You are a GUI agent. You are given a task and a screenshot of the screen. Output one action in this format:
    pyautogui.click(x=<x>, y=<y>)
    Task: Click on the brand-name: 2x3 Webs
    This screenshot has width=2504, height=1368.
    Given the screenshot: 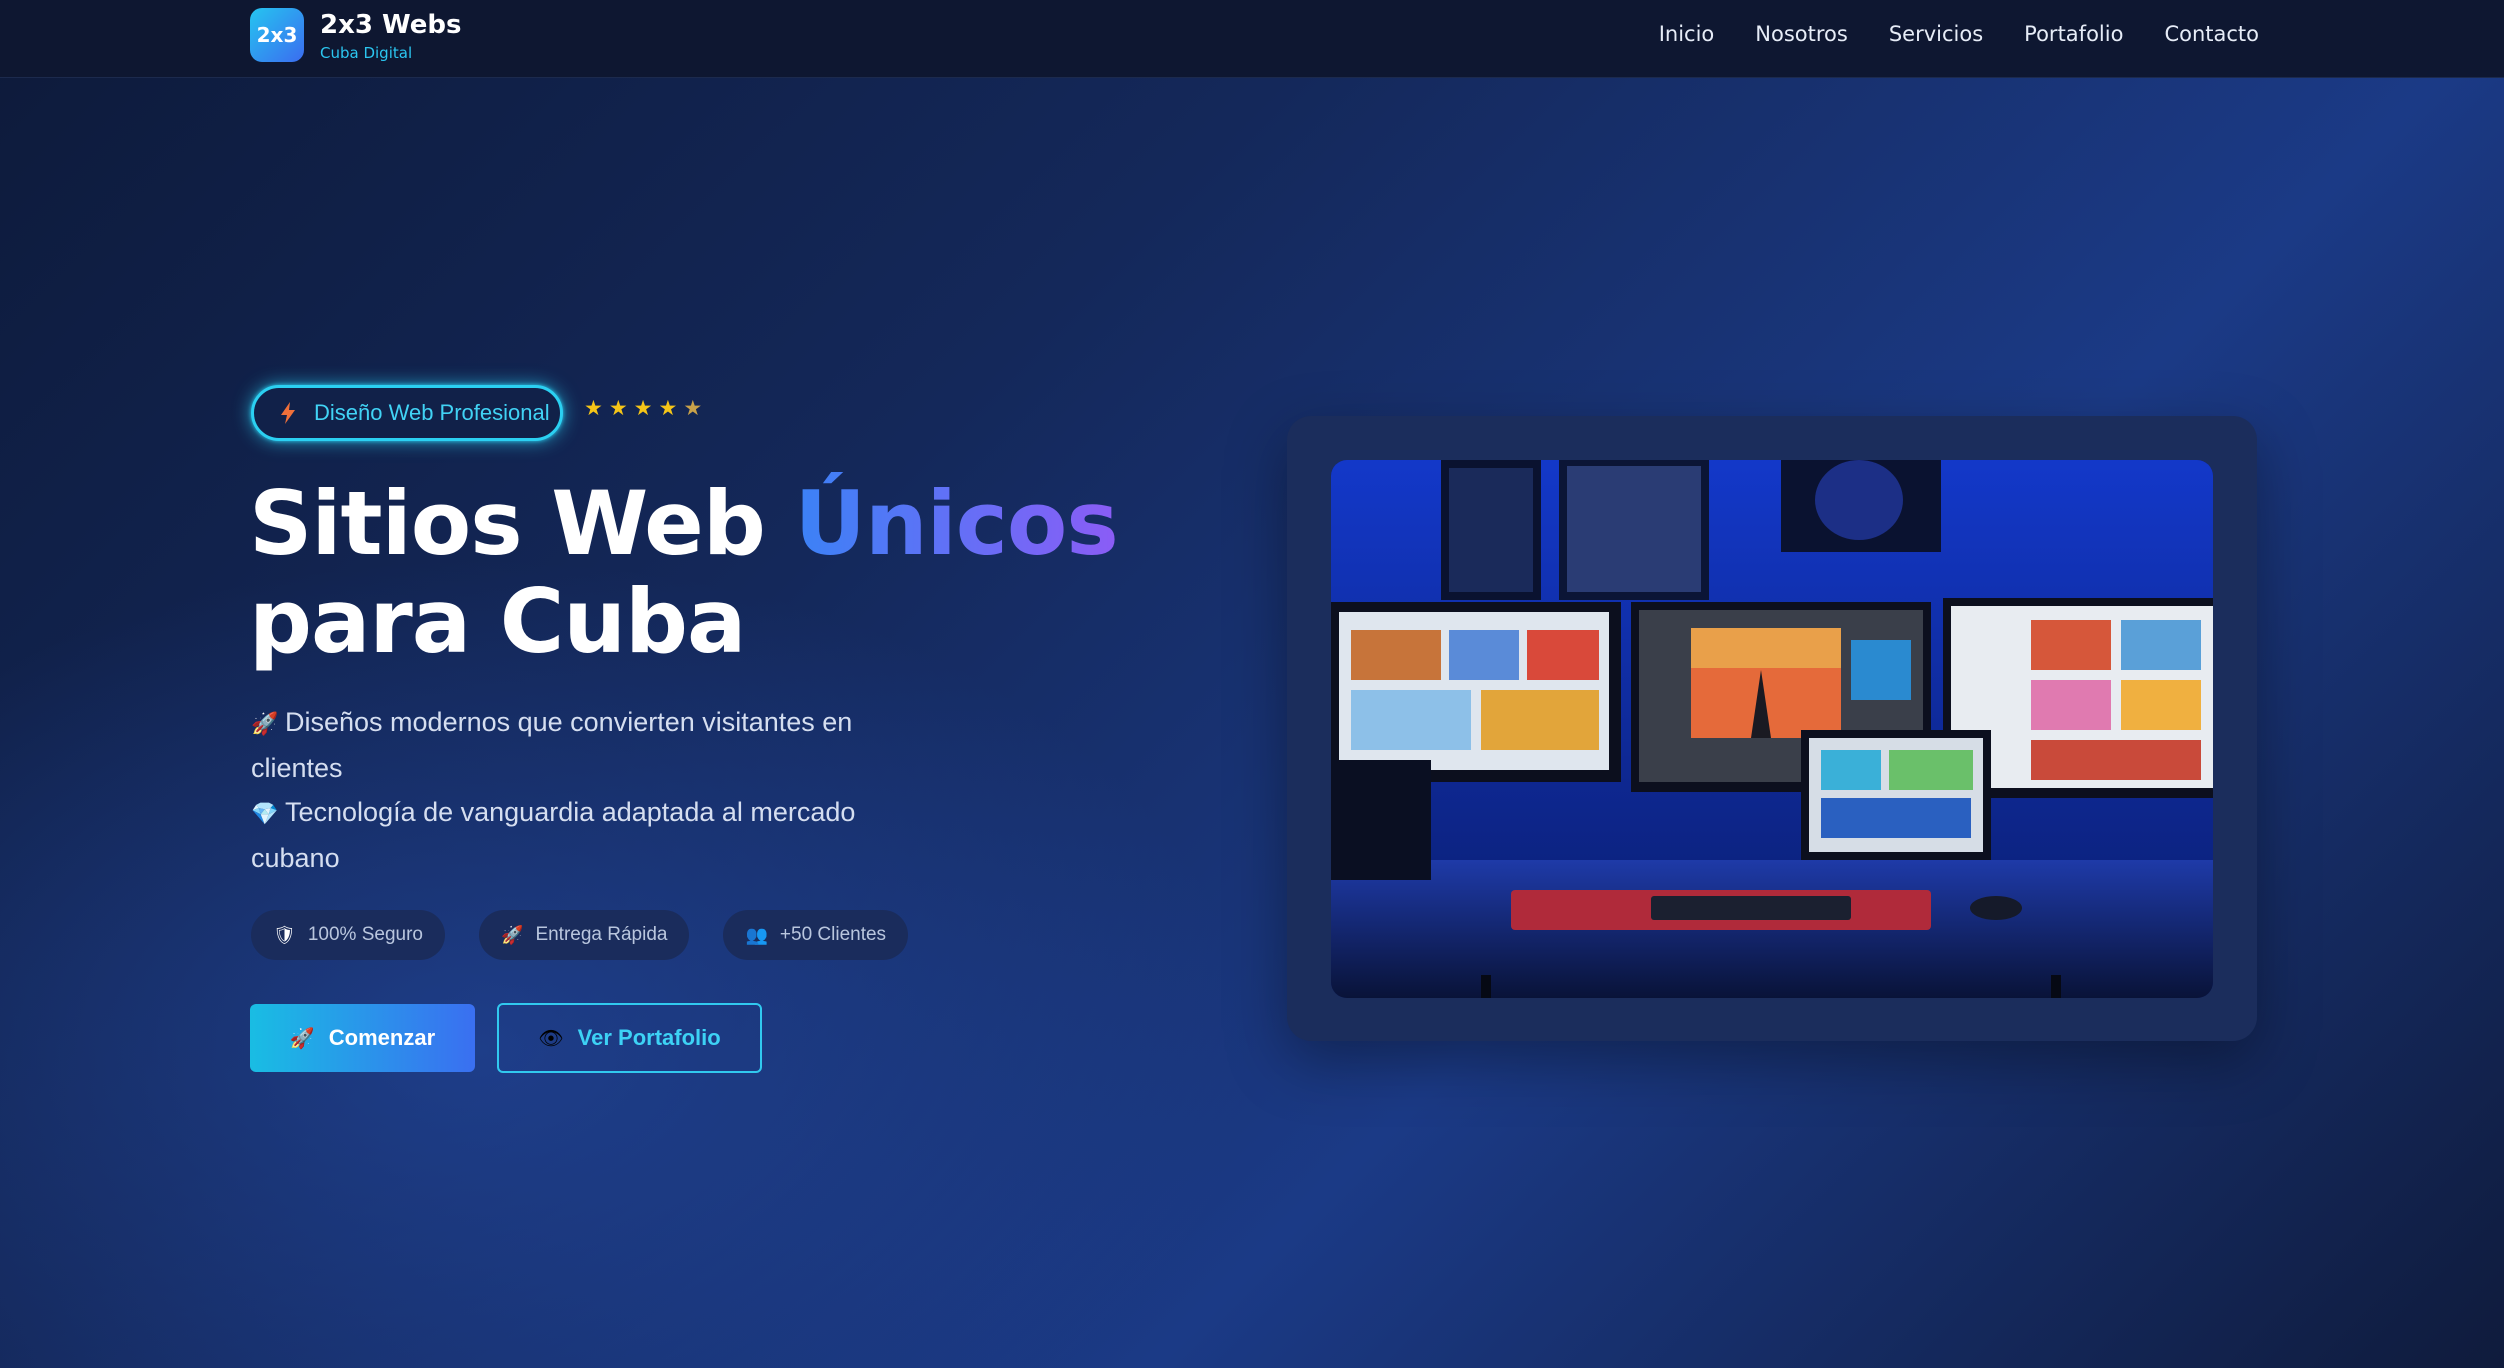 What is the action you would take?
    pyautogui.click(x=390, y=25)
    